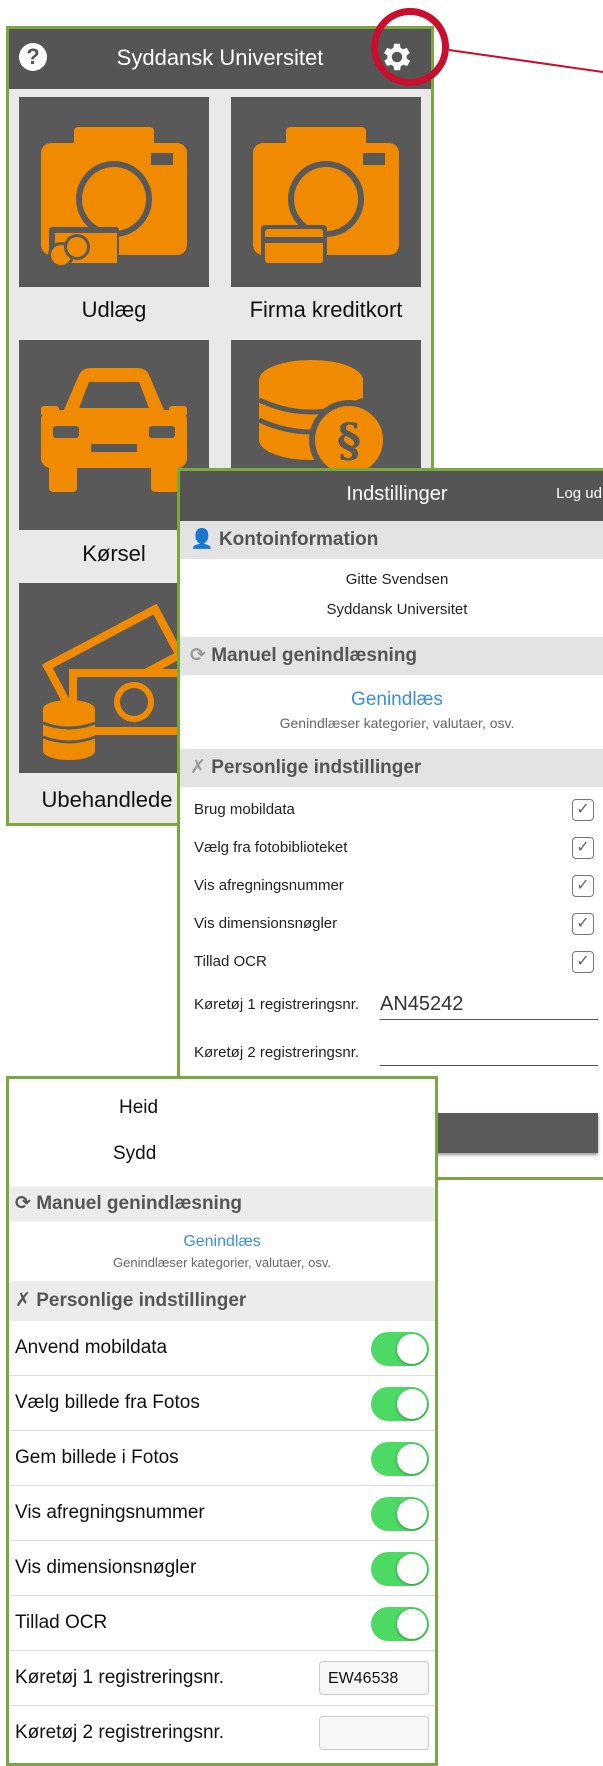  What do you see at coordinates (222, 1458) in the screenshot?
I see `option-row: Gem billede i Fotos` at bounding box center [222, 1458].